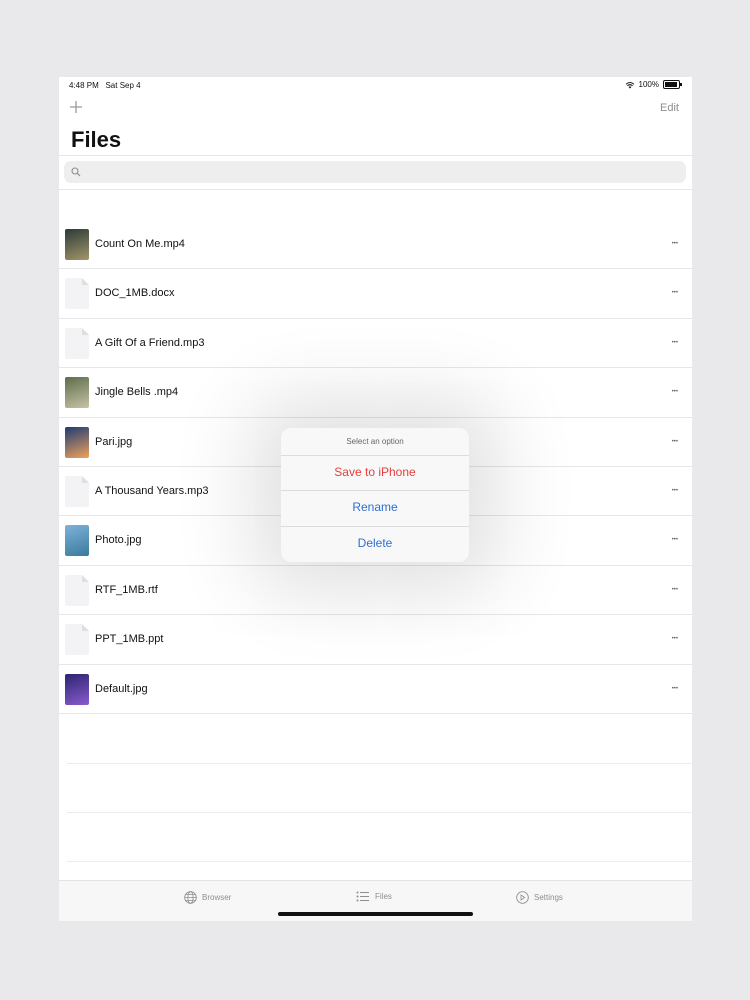 The height and width of the screenshot is (1000, 750). What do you see at coordinates (123, 85) in the screenshot?
I see `date-text: Sat Sep 4` at bounding box center [123, 85].